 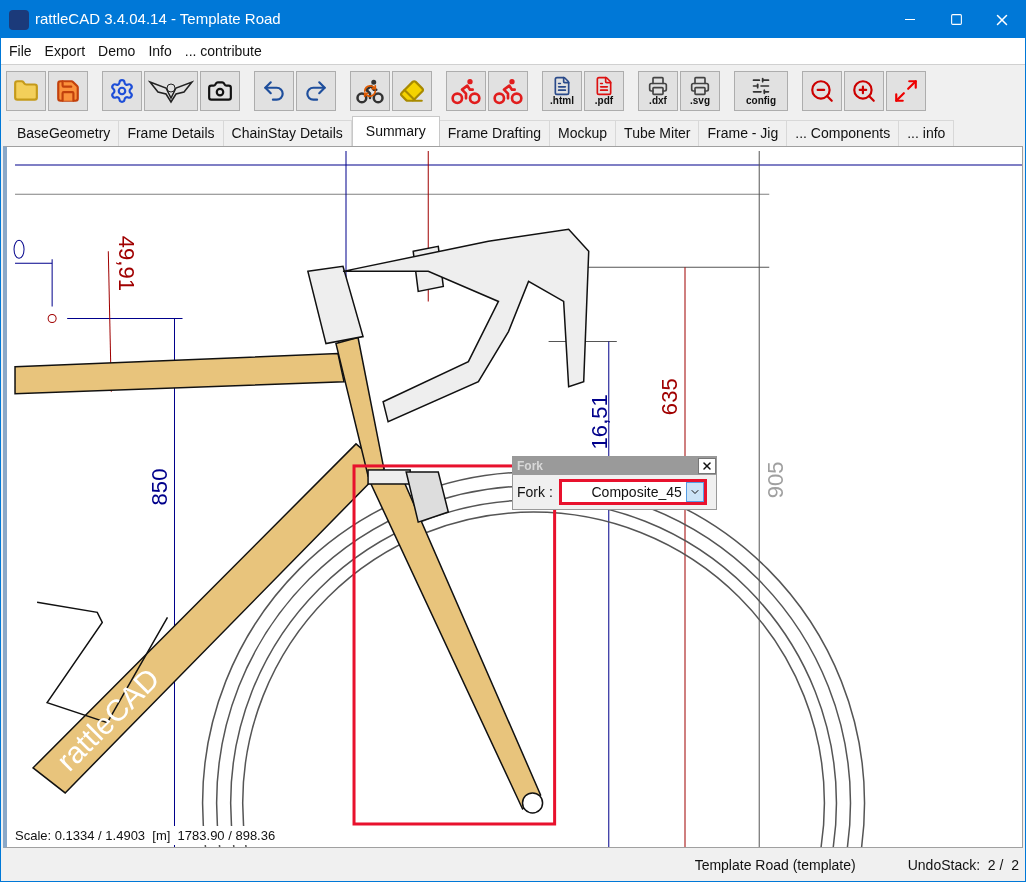 I want to click on tab: BaseGeometry, so click(x=64, y=133).